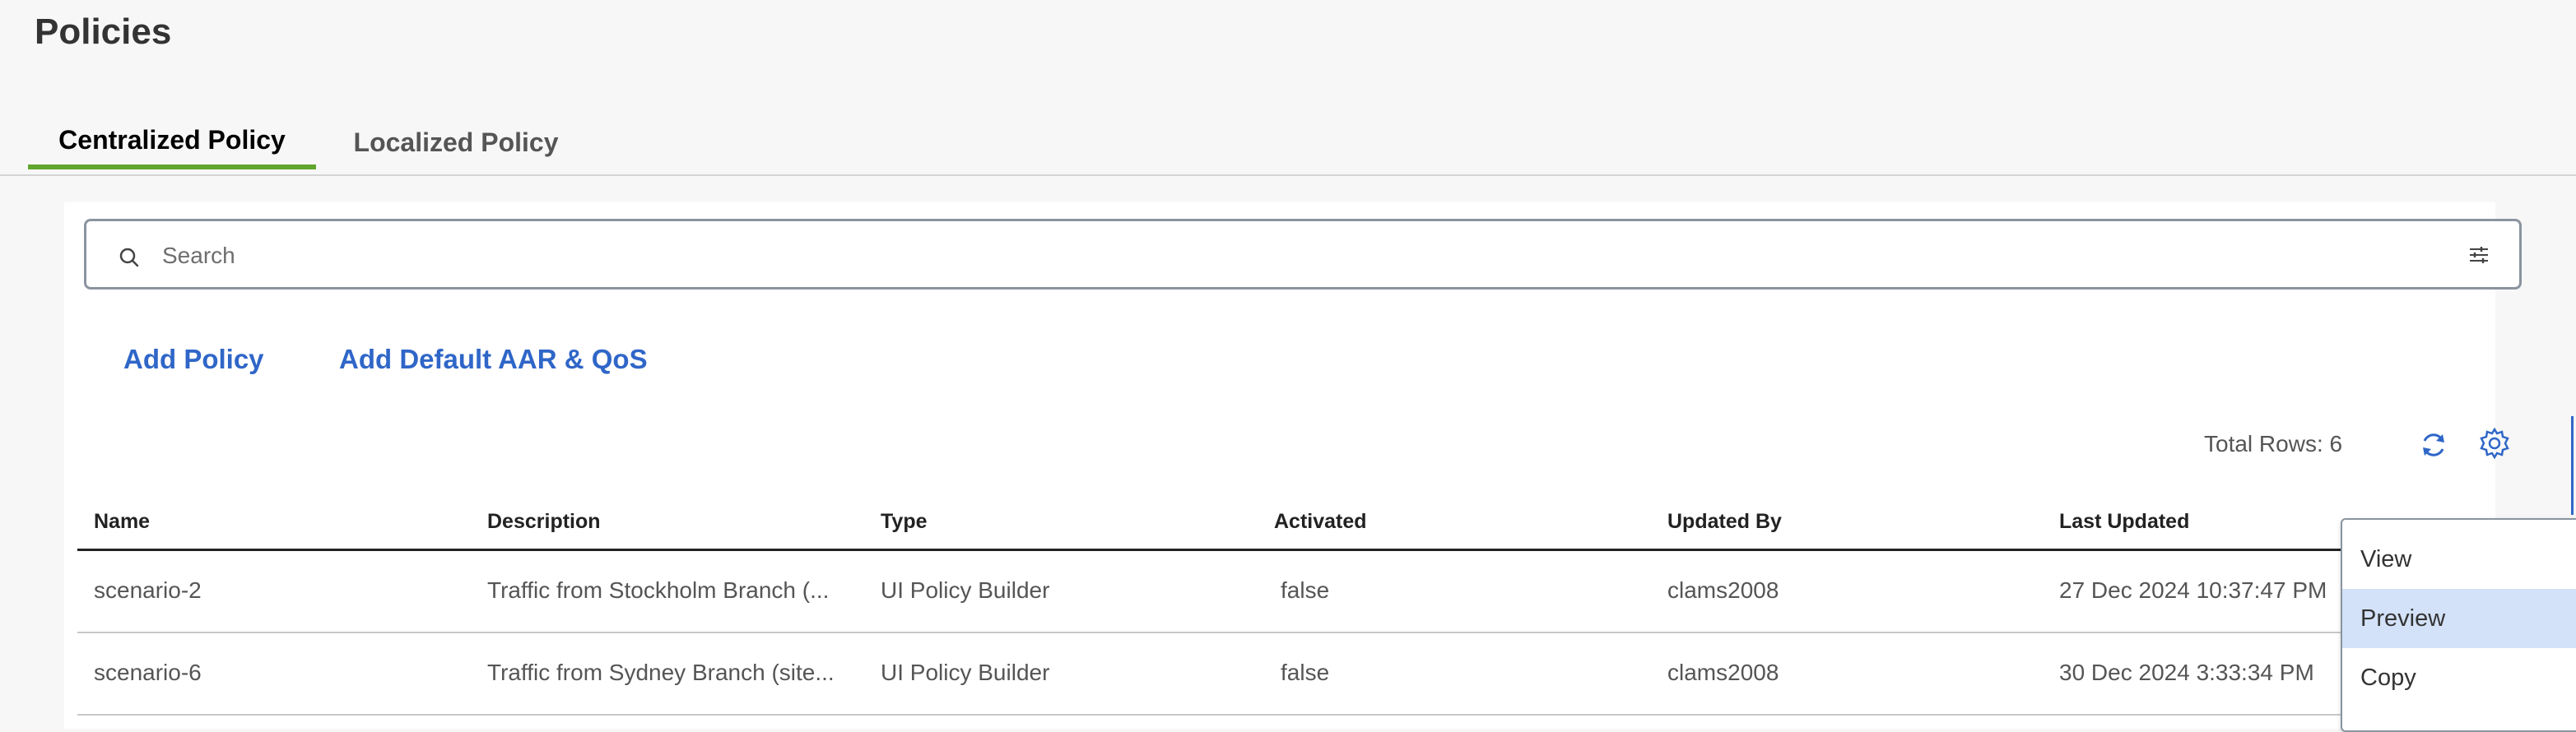 This screenshot has height=732, width=2576. Describe the element at coordinates (2459, 677) in the screenshot. I see `menu-item-copy: Copy` at that location.